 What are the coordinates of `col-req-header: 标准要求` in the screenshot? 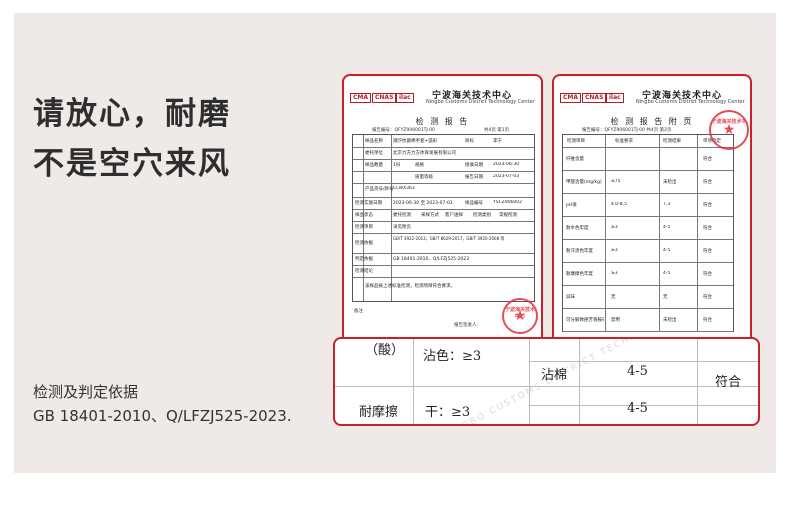 It's located at (624, 141).